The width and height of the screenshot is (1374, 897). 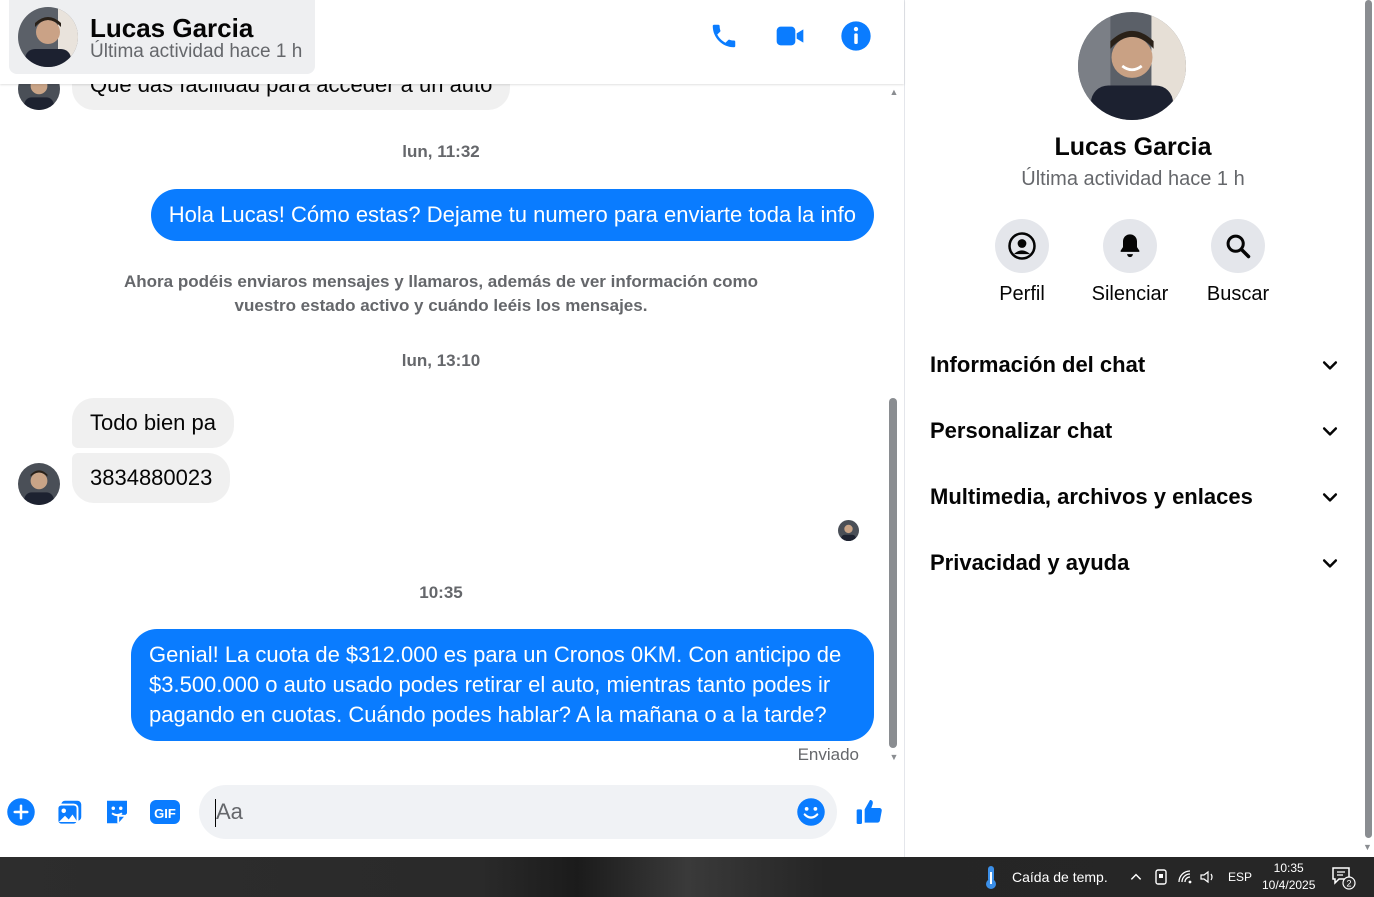 I want to click on svg-text: GIF, so click(x=165, y=813).